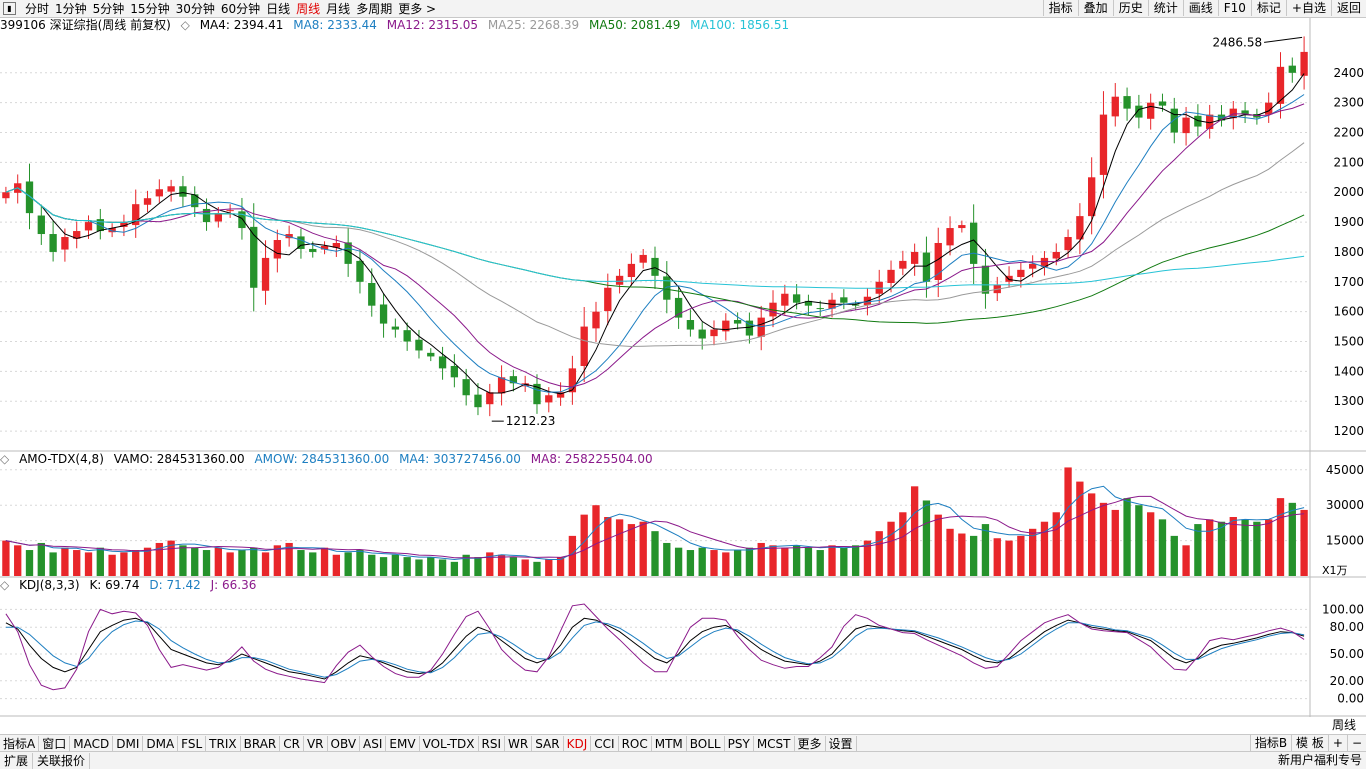 The image size is (1366, 769). What do you see at coordinates (635, 743) in the screenshot?
I see `indicator-tab-19: ROC` at bounding box center [635, 743].